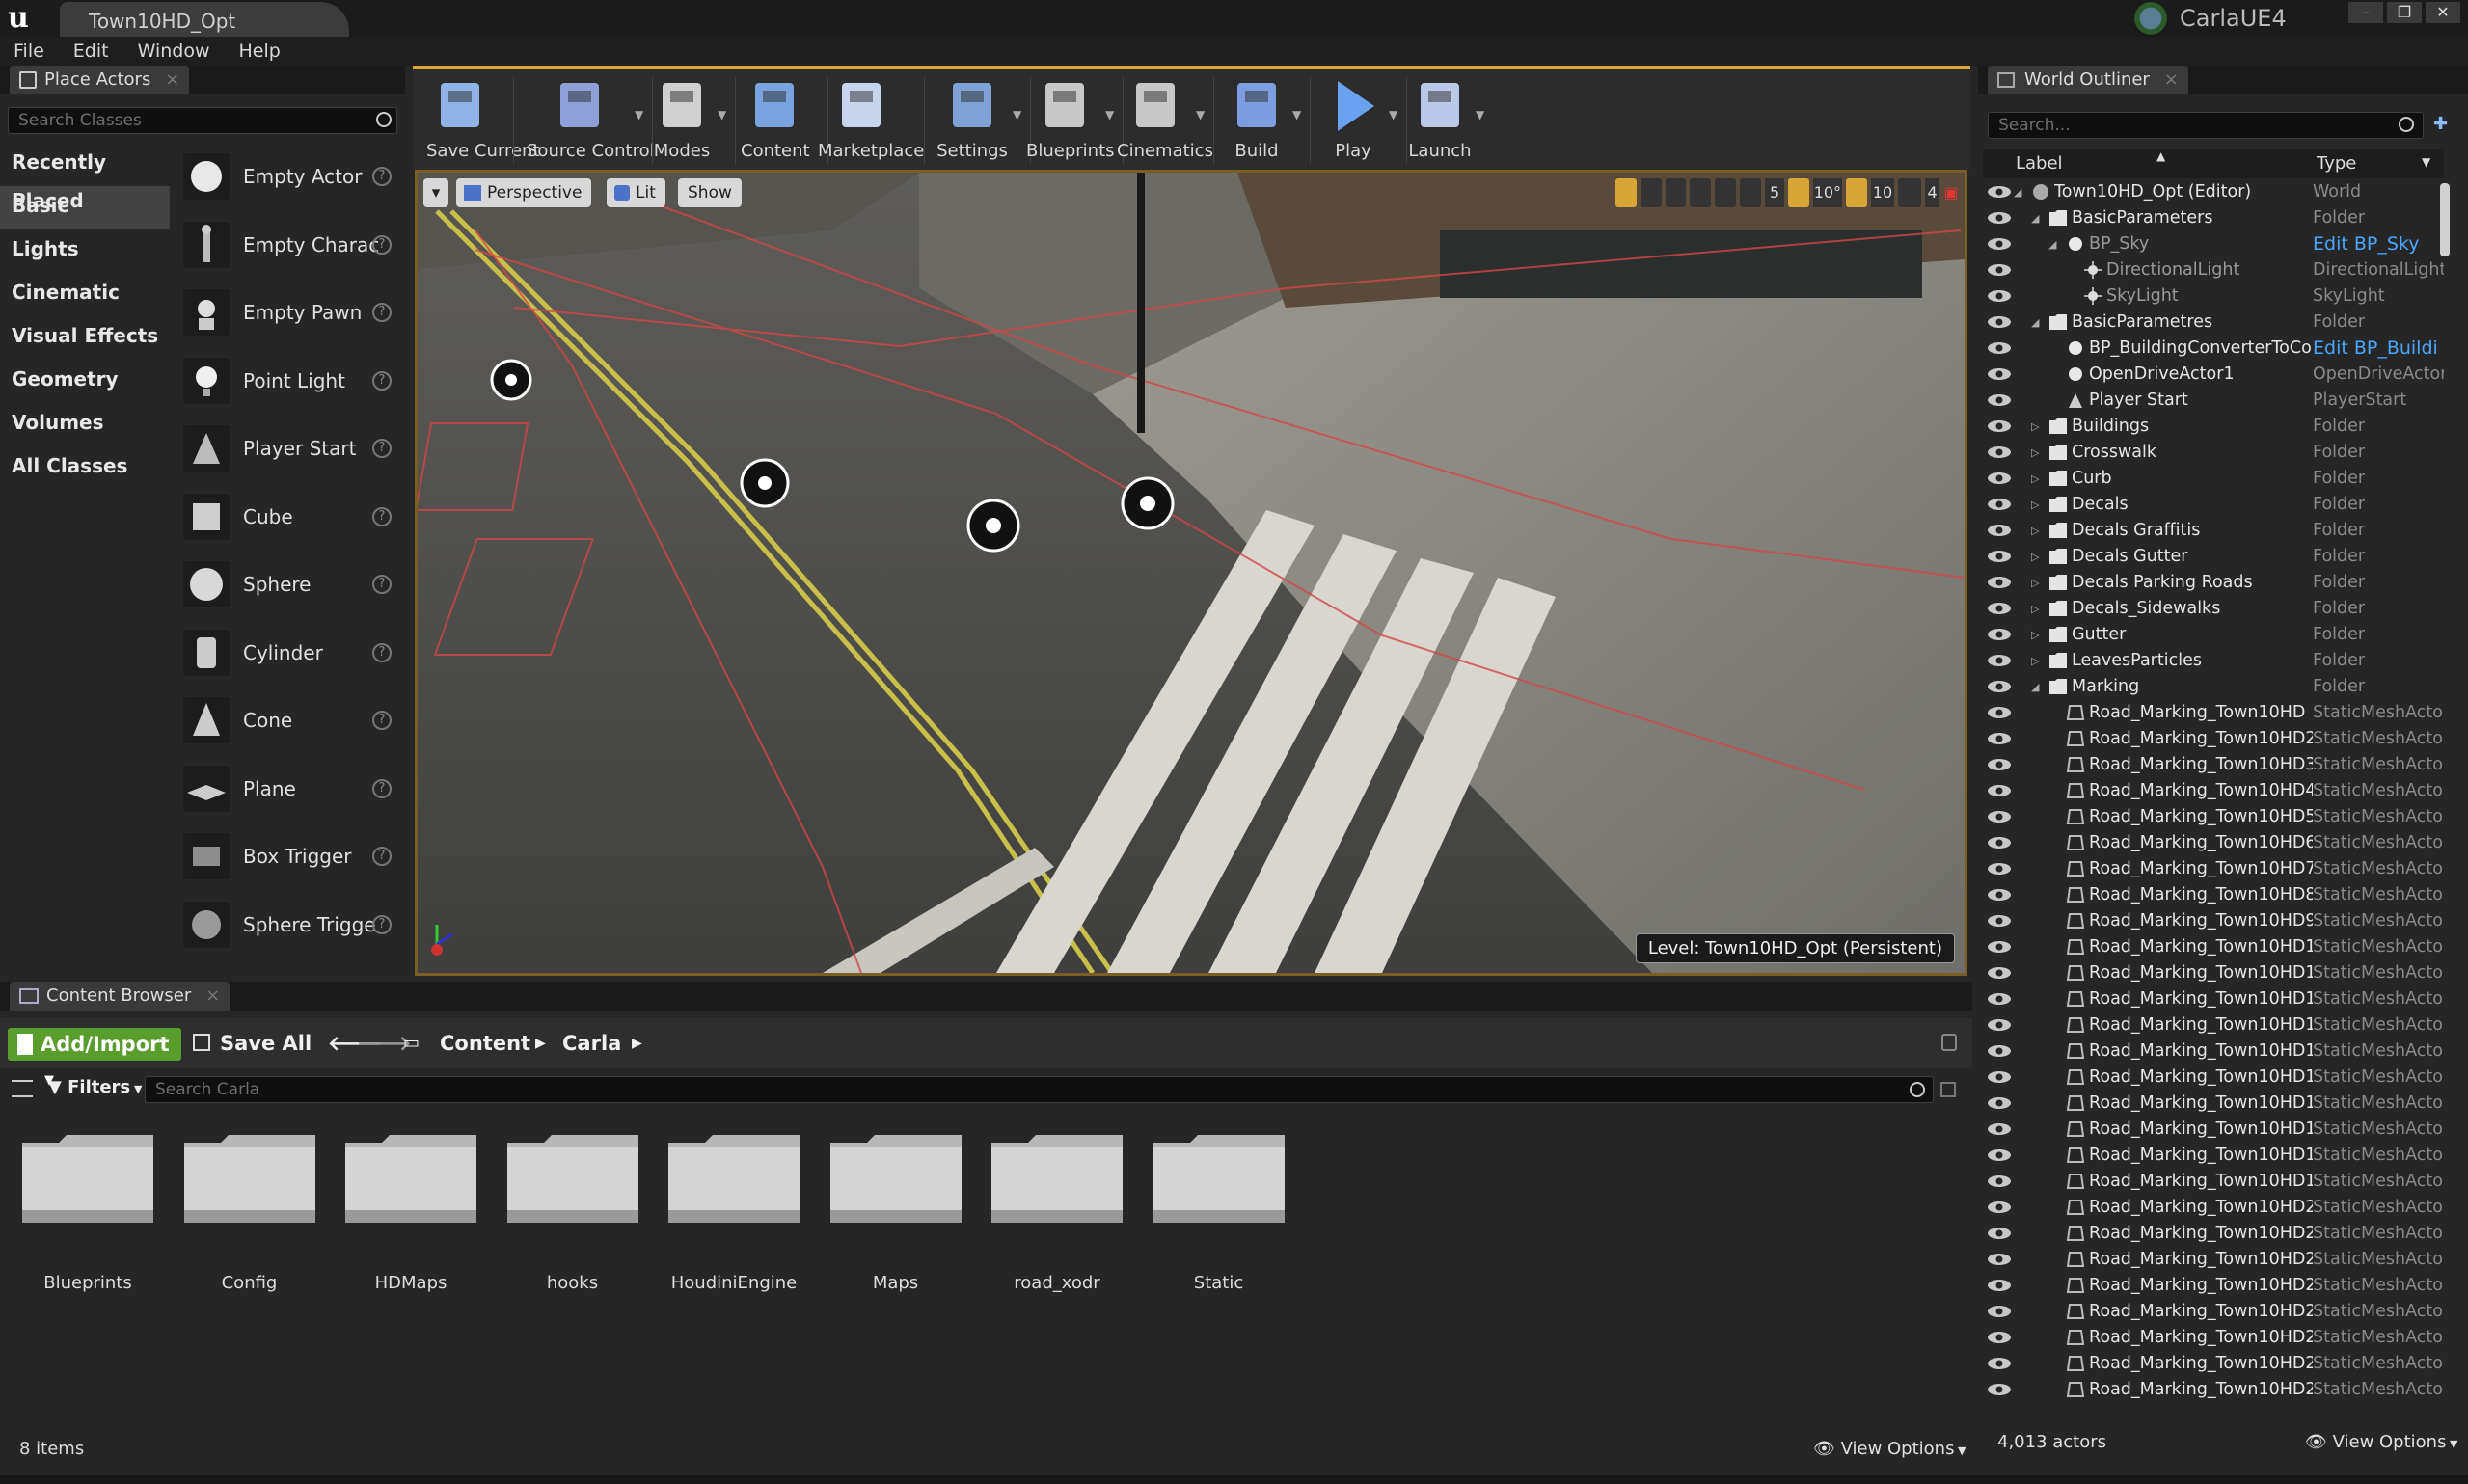  What do you see at coordinates (1948, 1089) in the screenshot?
I see `save-search-icon` at bounding box center [1948, 1089].